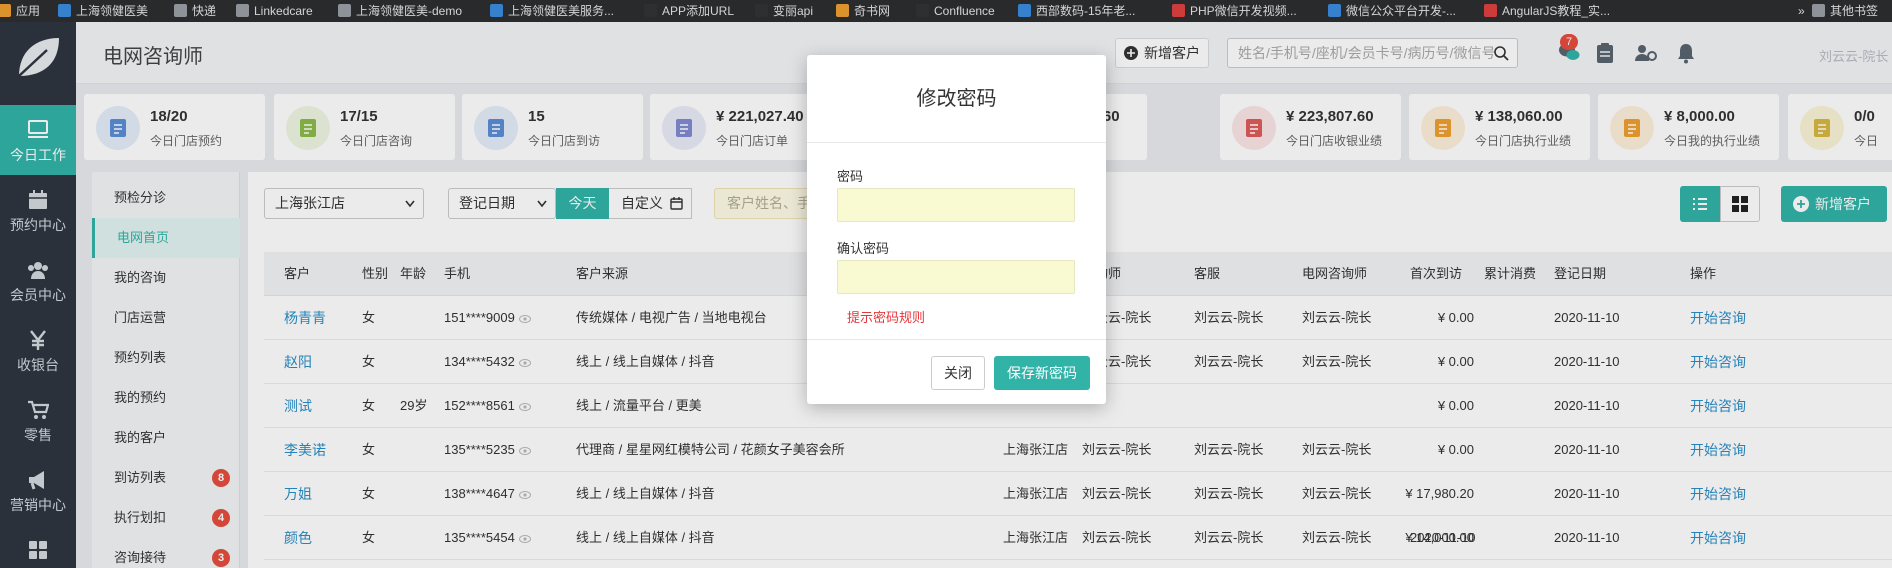 The width and height of the screenshot is (1892, 568). I want to click on dialog-title: 修改密码, so click(956, 99).